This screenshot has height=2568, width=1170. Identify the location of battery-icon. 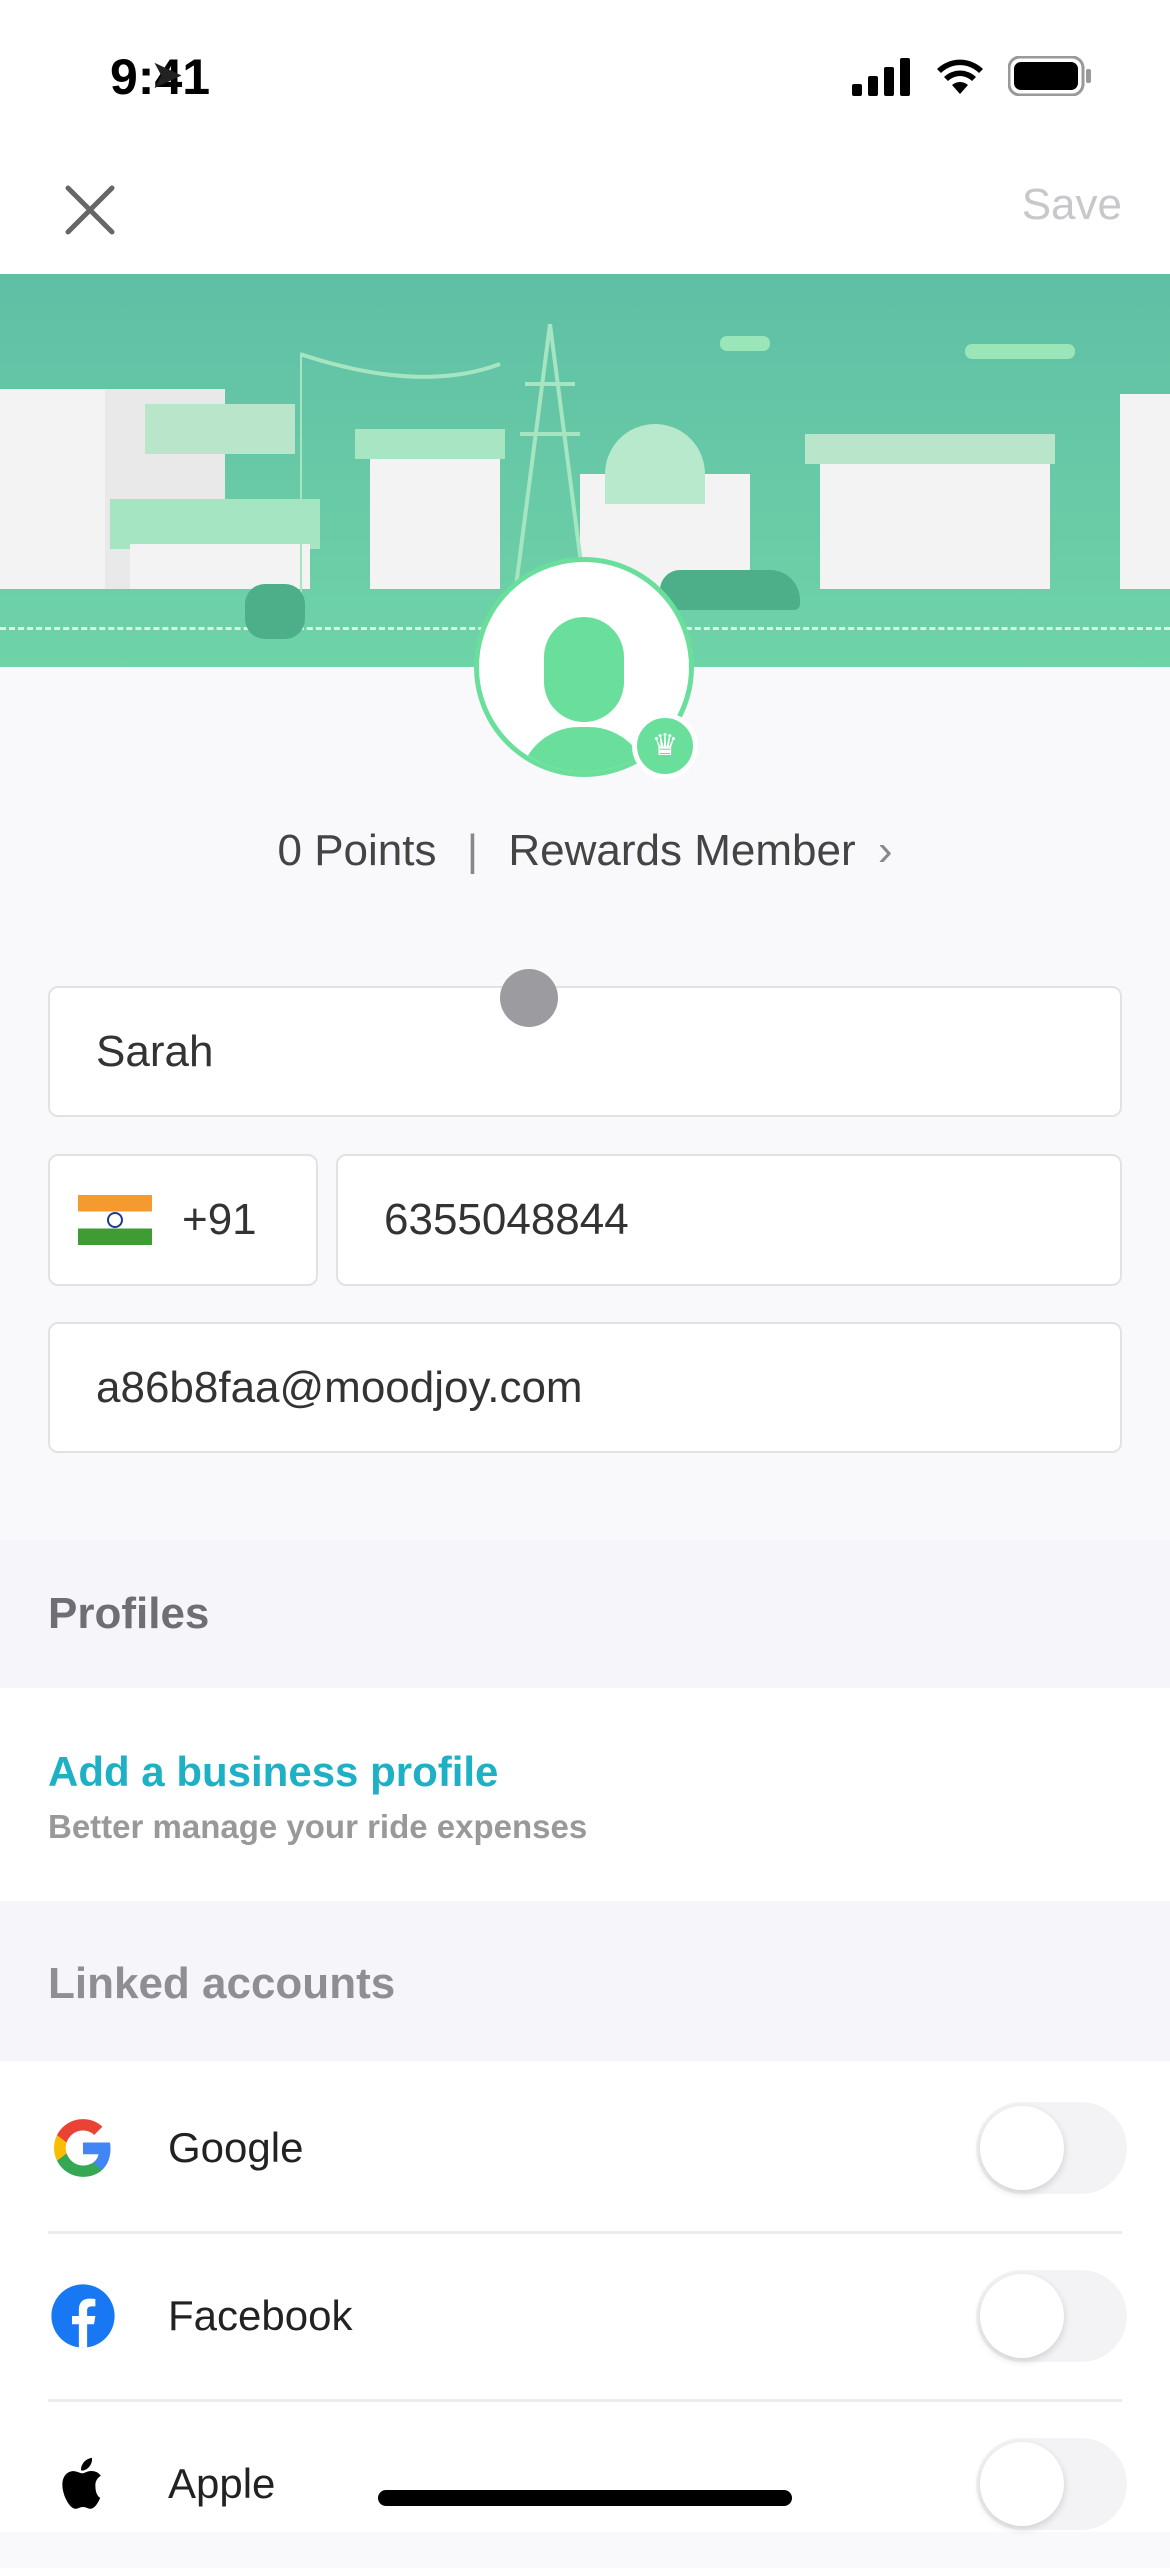
(1049, 76).